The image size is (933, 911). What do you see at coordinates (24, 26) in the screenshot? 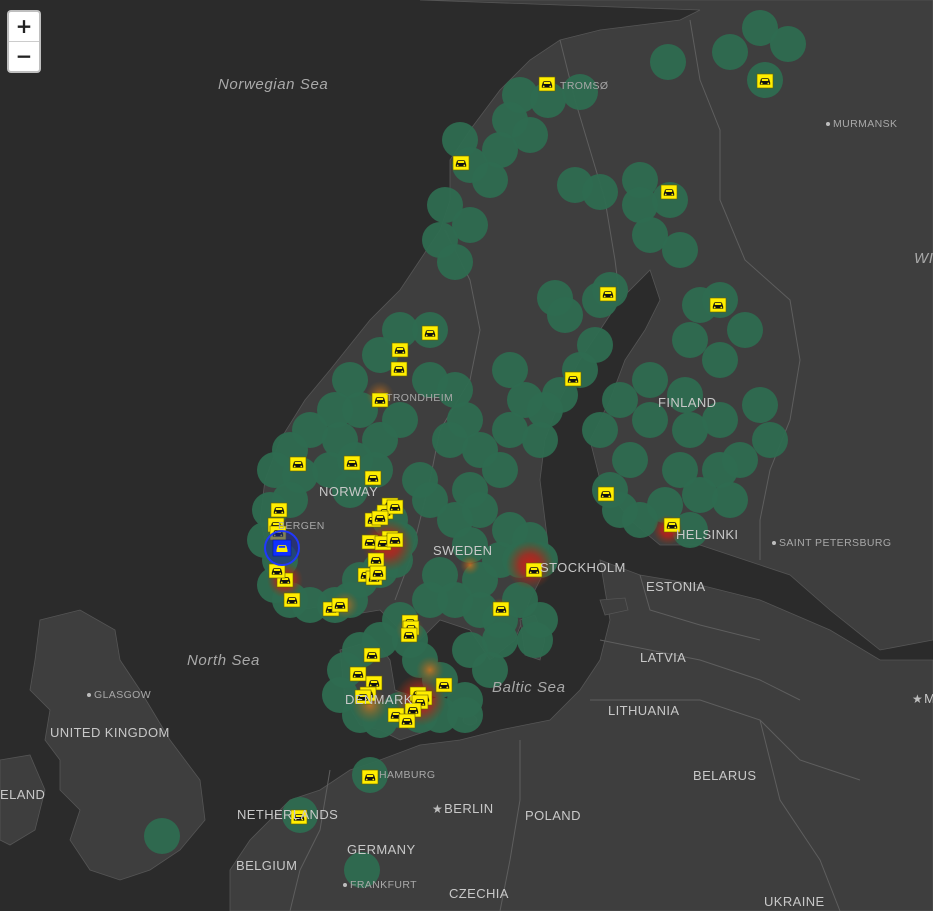
I see `zoom-in-button: +` at bounding box center [24, 26].